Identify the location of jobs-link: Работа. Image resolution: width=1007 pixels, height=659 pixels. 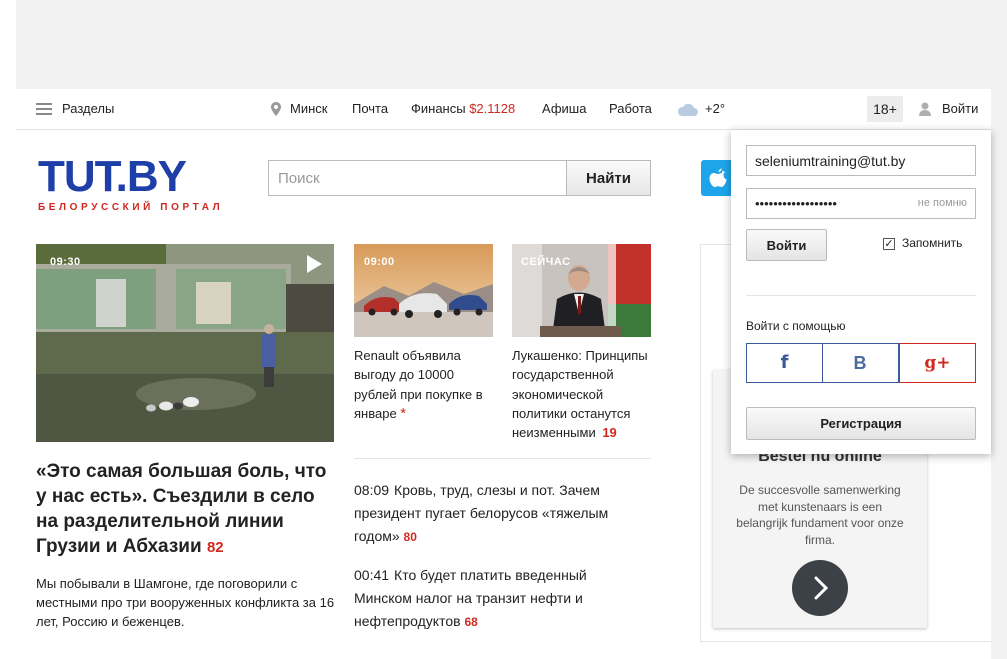
(630, 109).